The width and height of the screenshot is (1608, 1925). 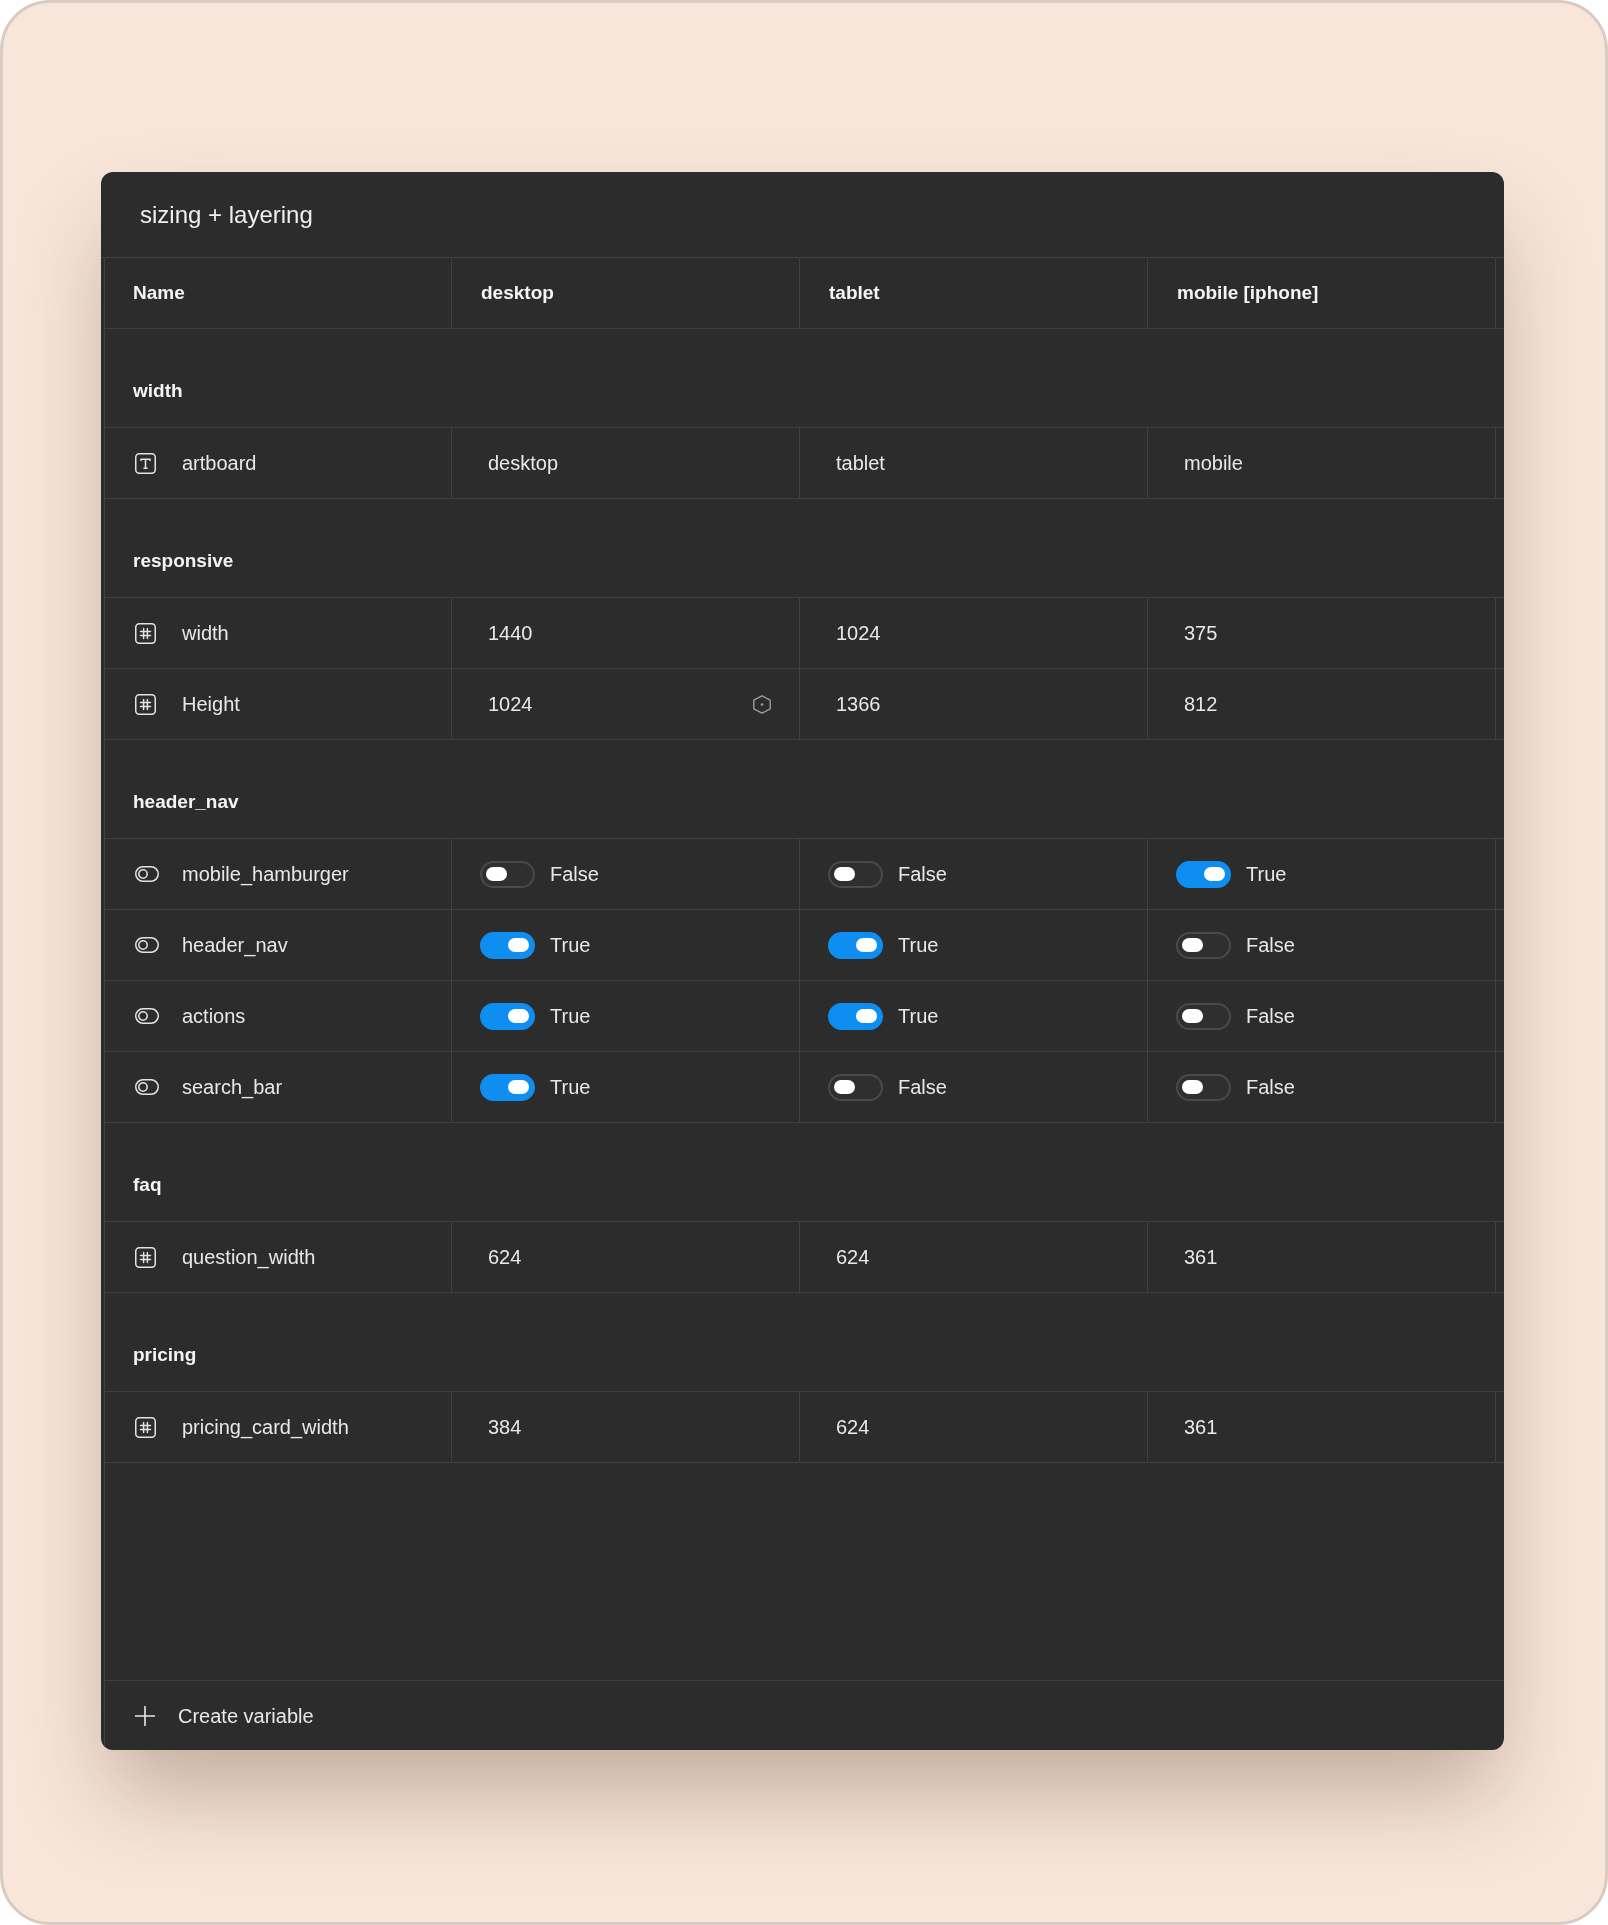 What do you see at coordinates (165, 1355) in the screenshot?
I see `group-label: pricing` at bounding box center [165, 1355].